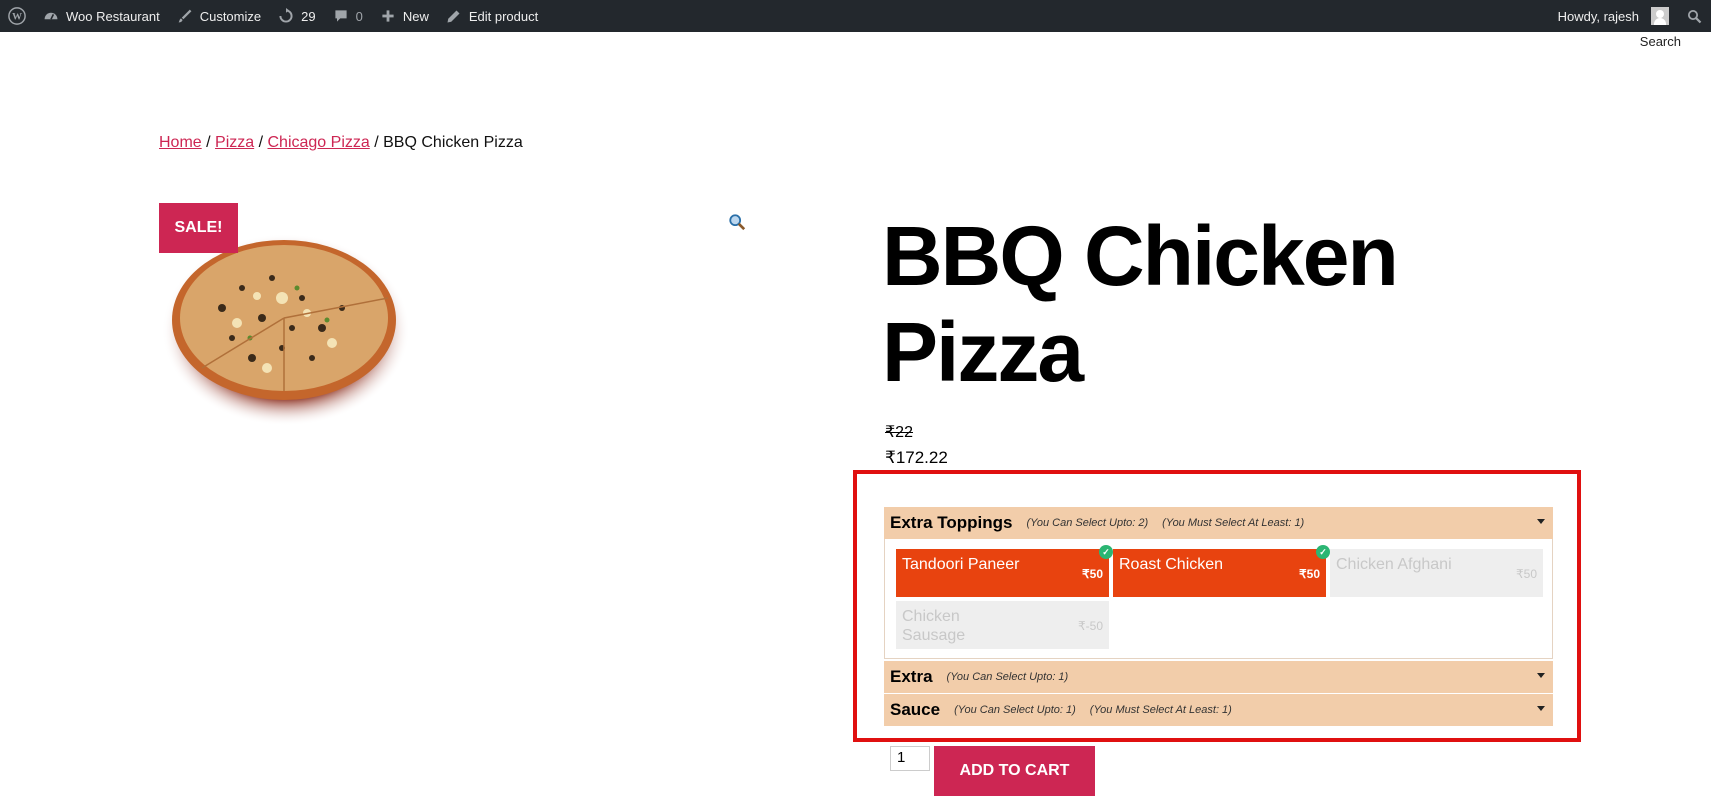  What do you see at coordinates (1660, 16) in the screenshot?
I see `user-avatar-icon` at bounding box center [1660, 16].